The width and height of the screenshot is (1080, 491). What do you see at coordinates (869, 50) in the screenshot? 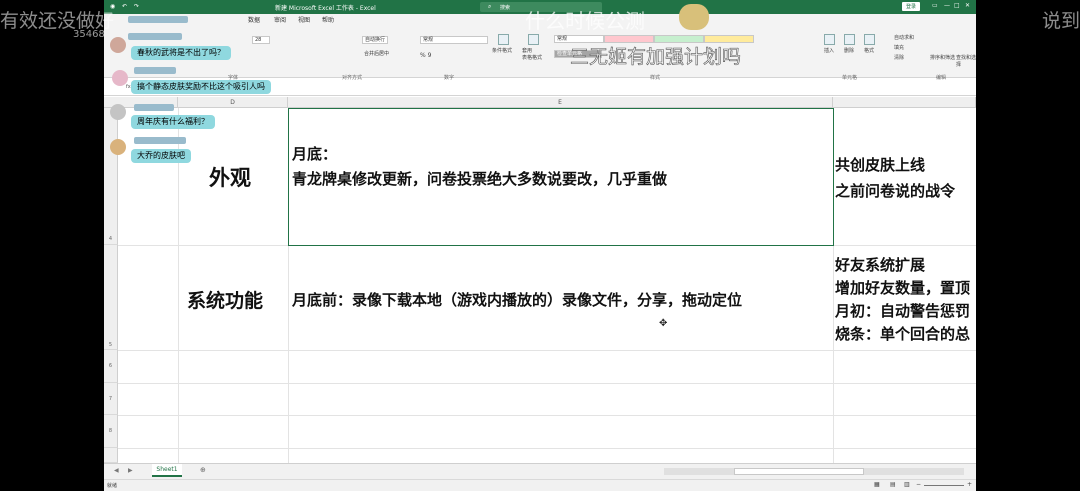
I see `format-button: 格式` at bounding box center [869, 50].